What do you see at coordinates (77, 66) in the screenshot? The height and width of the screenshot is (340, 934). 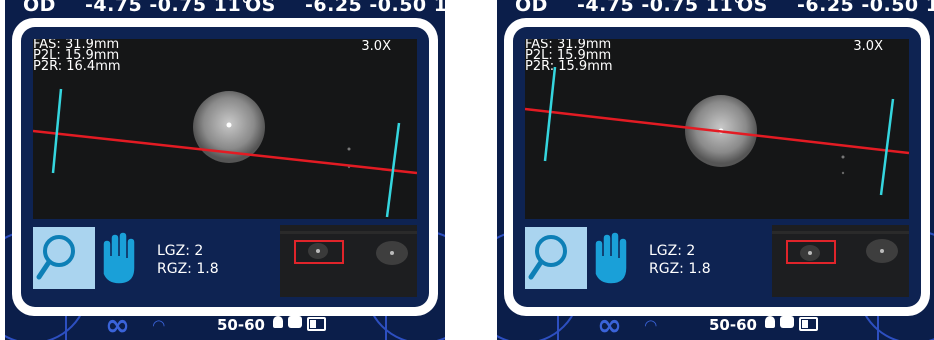 I see `p2r-value: P2R: 16.4mm` at bounding box center [77, 66].